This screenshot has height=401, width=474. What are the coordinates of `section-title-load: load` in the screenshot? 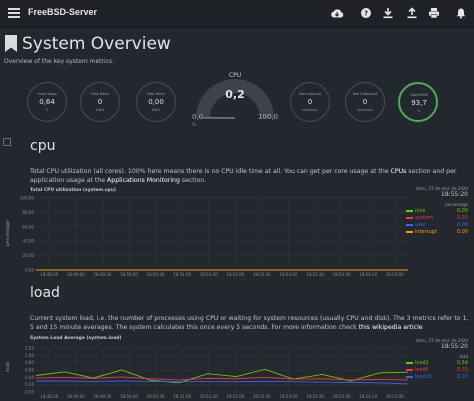 It's located at (45, 293).